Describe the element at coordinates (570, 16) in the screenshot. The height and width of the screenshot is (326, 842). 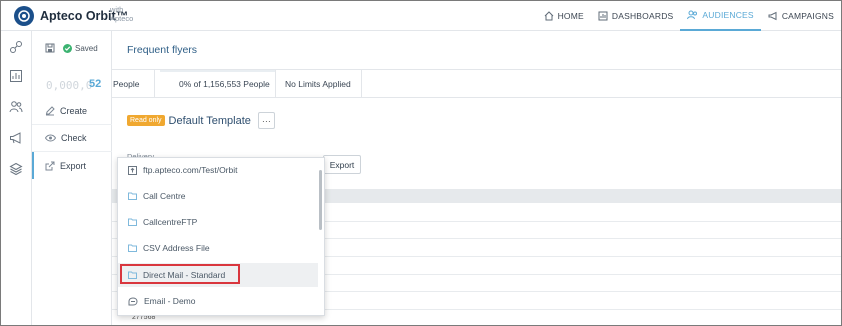
I see `nav-home-label: HOME` at that location.